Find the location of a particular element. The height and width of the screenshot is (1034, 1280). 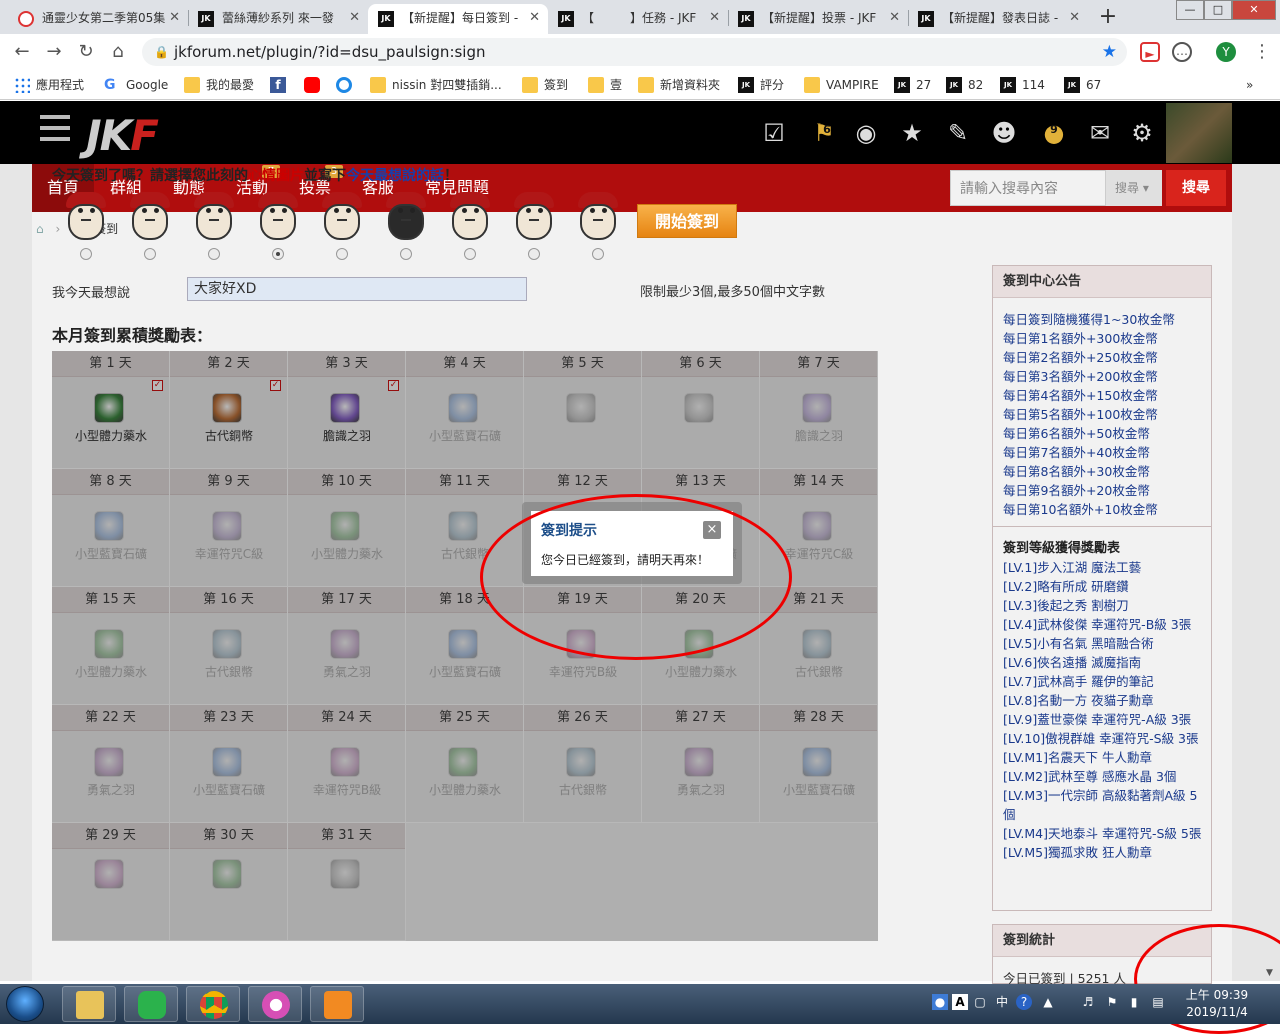

bookmark-item: 簽到 is located at coordinates (545, 85).